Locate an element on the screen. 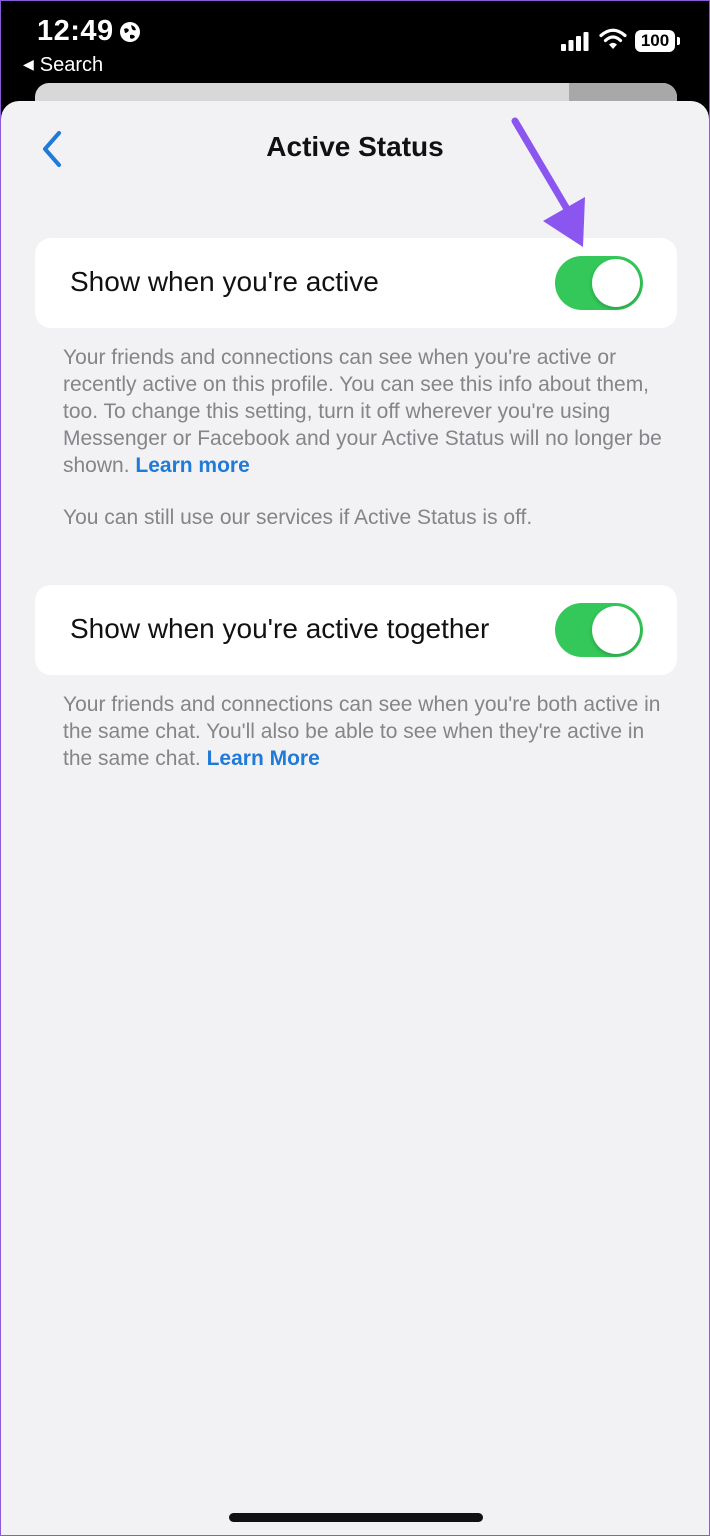 This screenshot has height=1536, width=710. learn-more-link: Learn More is located at coordinates (263, 758).